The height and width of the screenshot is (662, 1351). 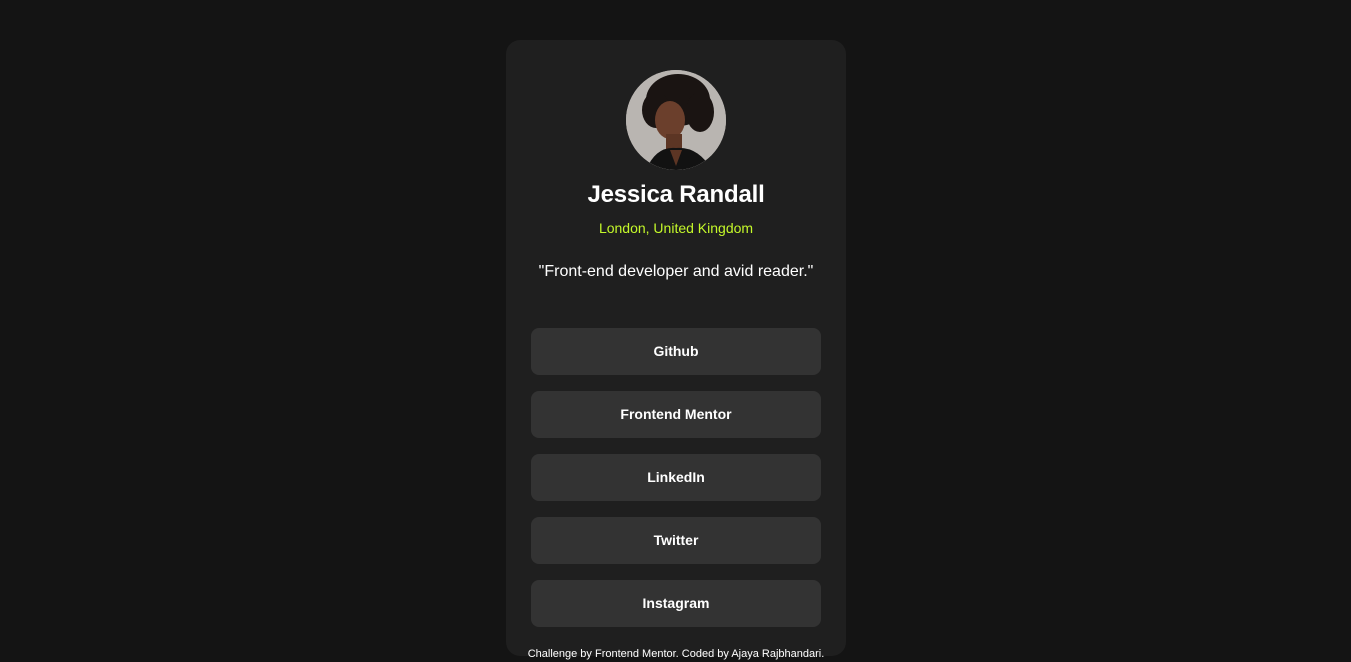 I want to click on profile-location: London, United Kingdom, so click(x=676, y=228).